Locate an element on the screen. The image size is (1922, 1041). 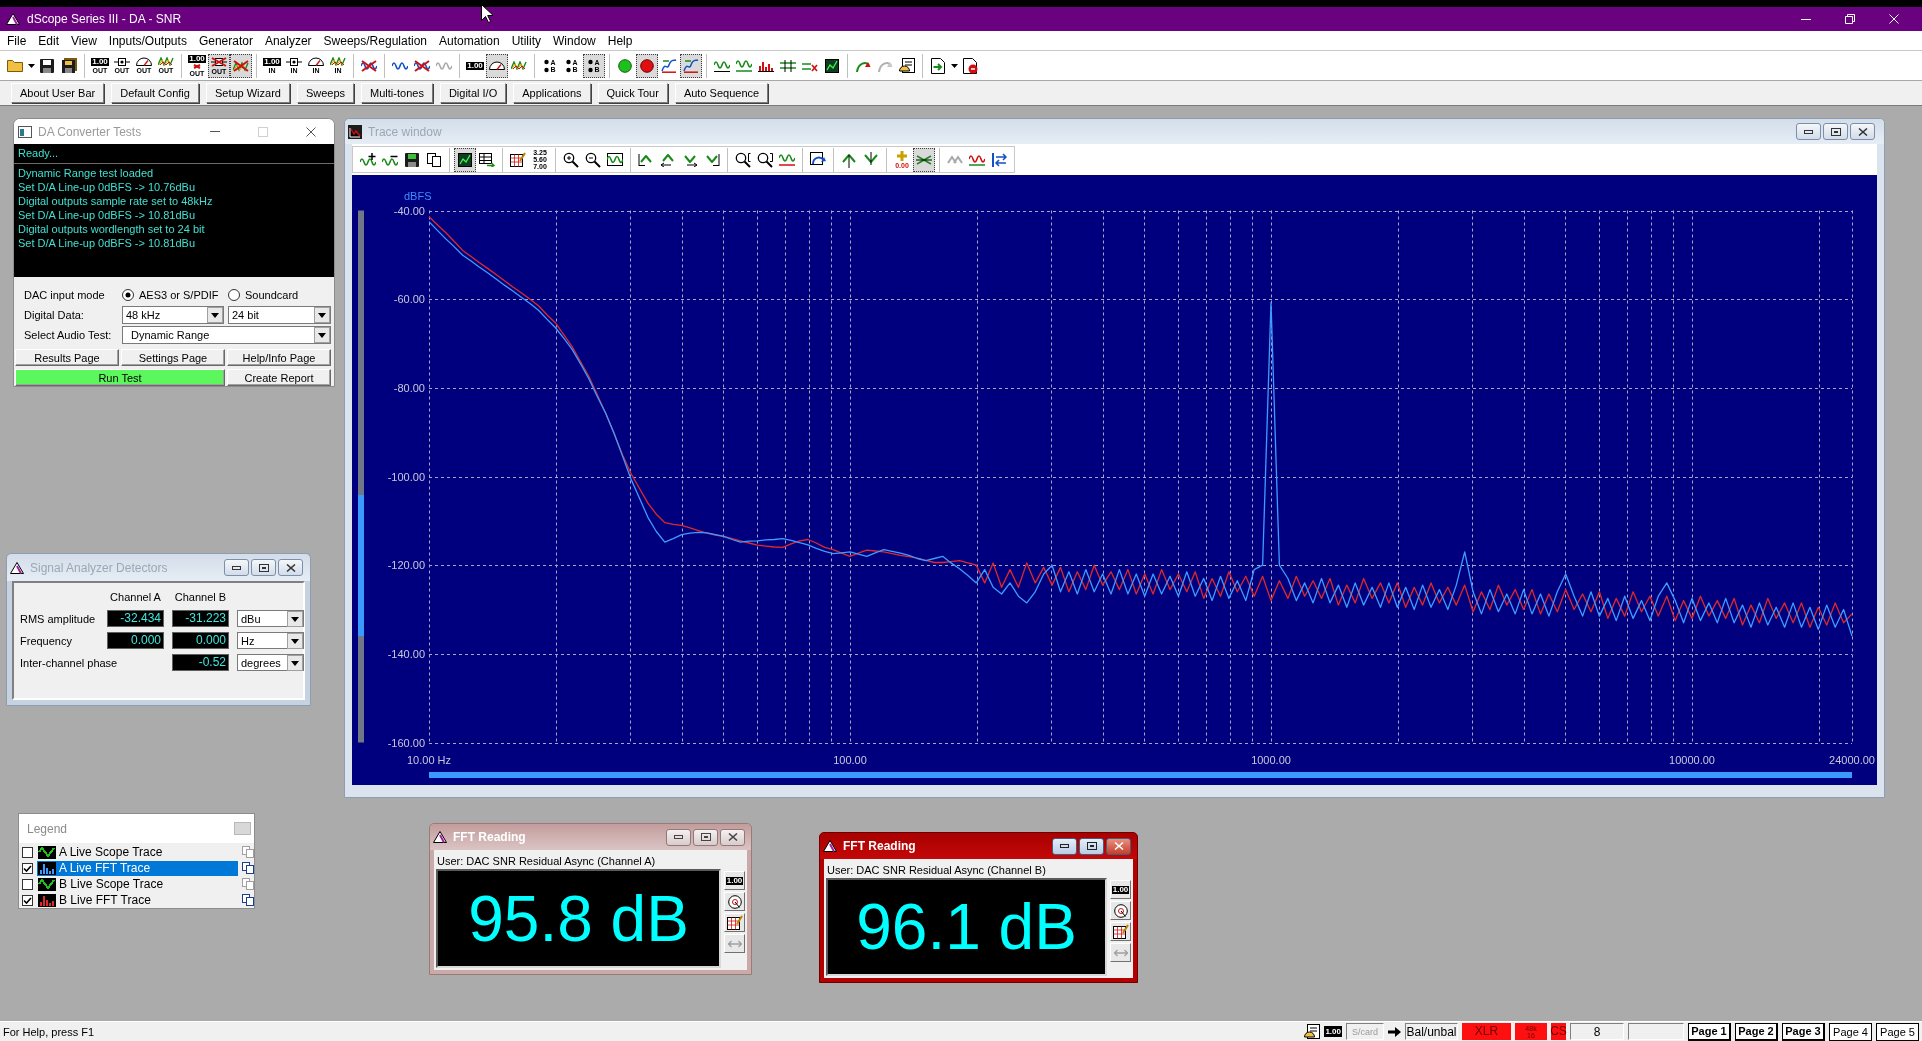
gauge-button is located at coordinates (497, 65).